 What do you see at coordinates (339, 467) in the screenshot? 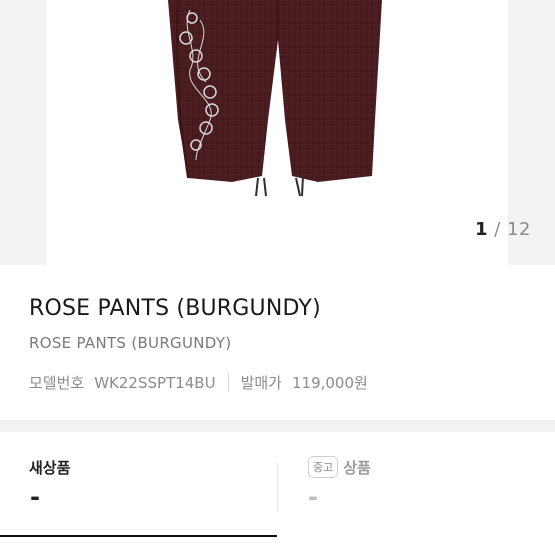
I see `tab-used-label-group: 중고 상품` at bounding box center [339, 467].